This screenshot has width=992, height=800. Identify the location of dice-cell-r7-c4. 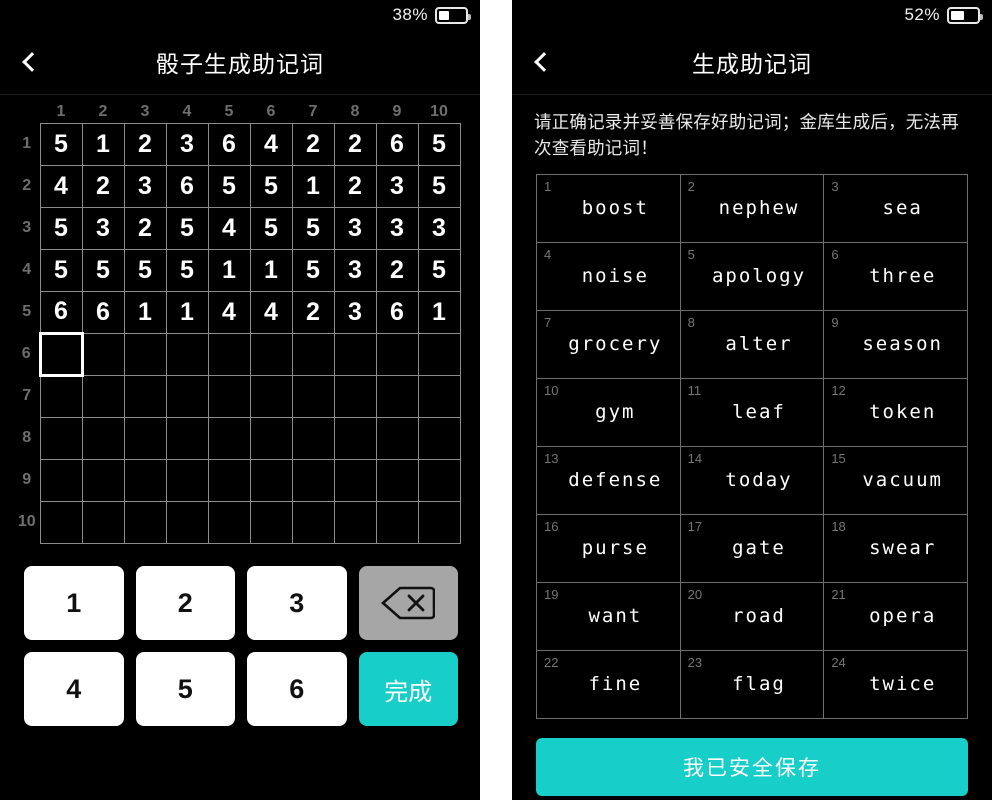
(187, 396).